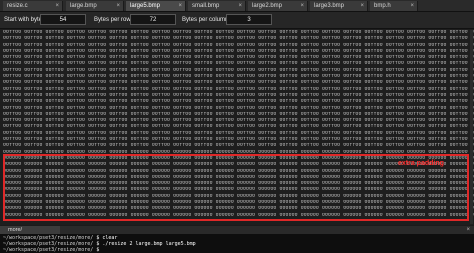 The height and width of the screenshot is (253, 474). Describe the element at coordinates (48, 250) in the screenshot. I see `terminal-prompt-path: ~/workspace/pset3/resize/more/` at that location.